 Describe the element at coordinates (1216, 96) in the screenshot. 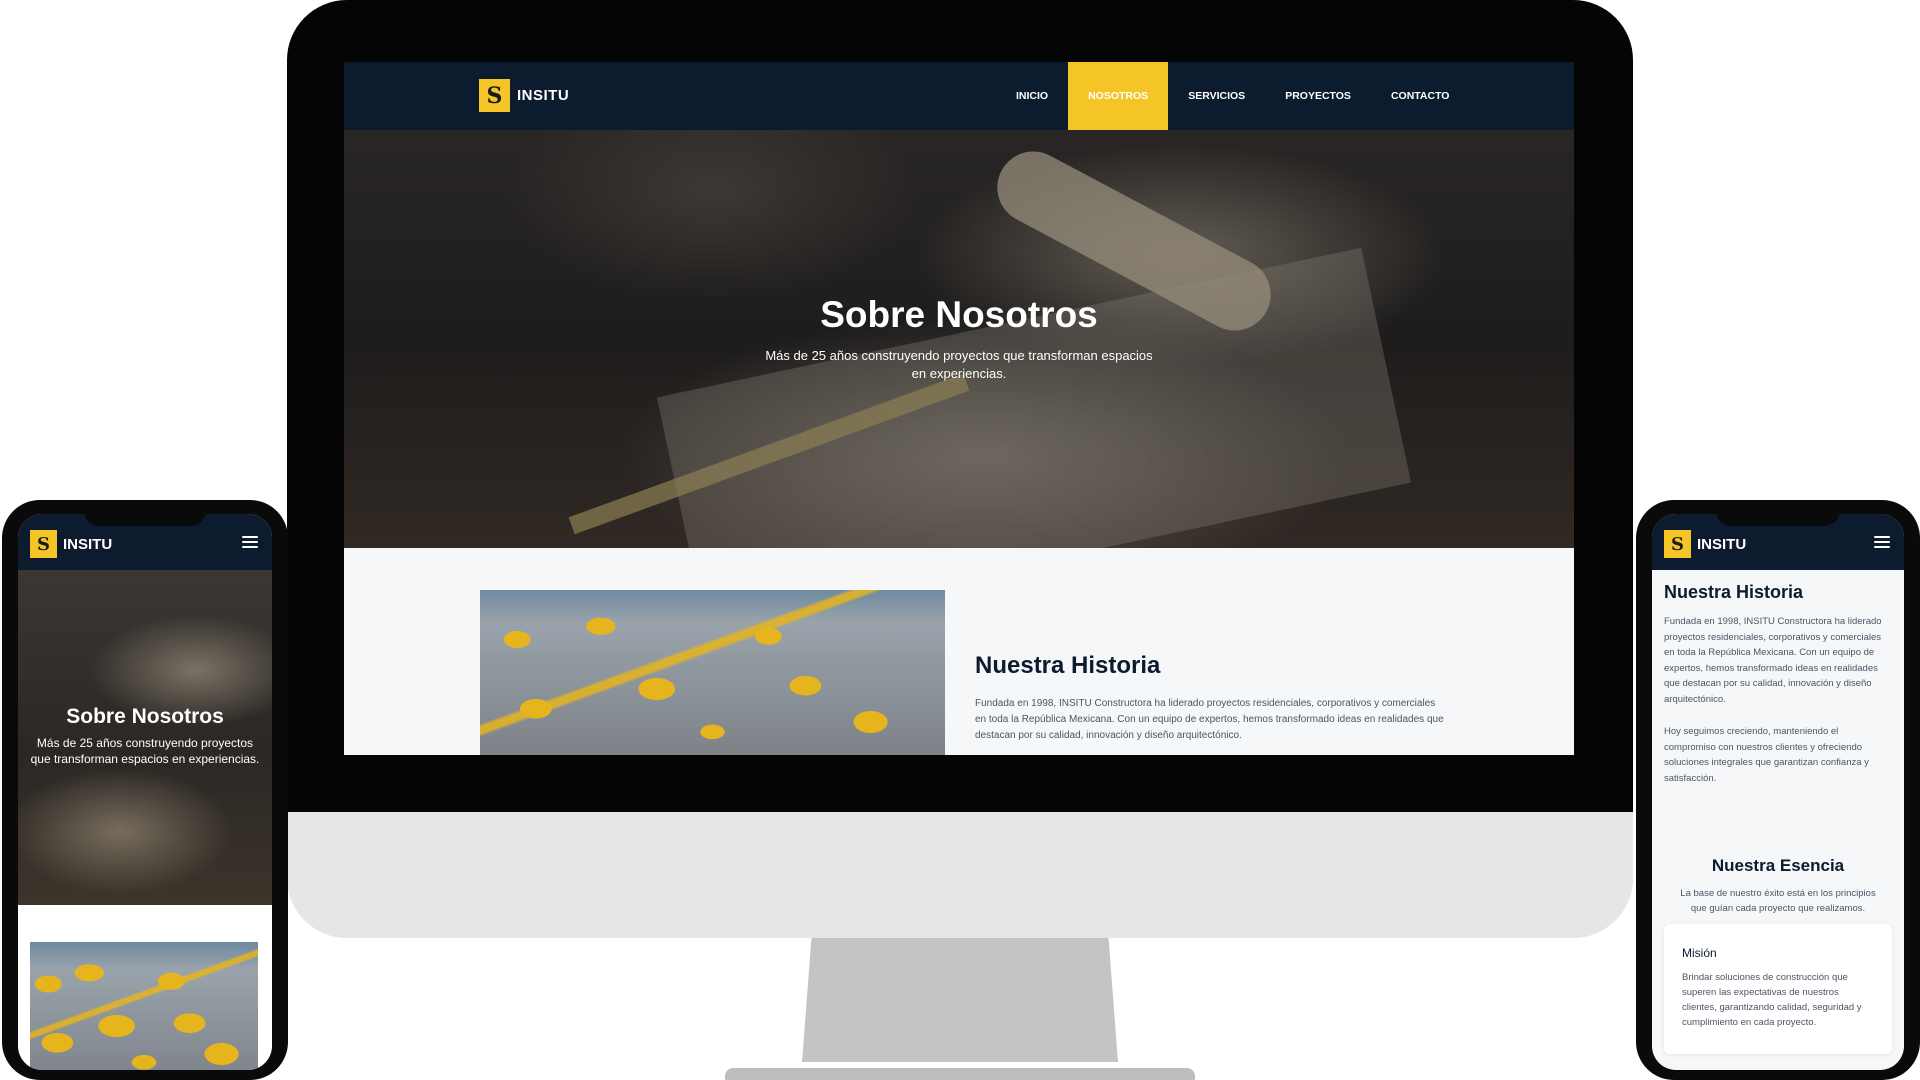

I see `nav-item-servicios: SERVICIOS` at that location.